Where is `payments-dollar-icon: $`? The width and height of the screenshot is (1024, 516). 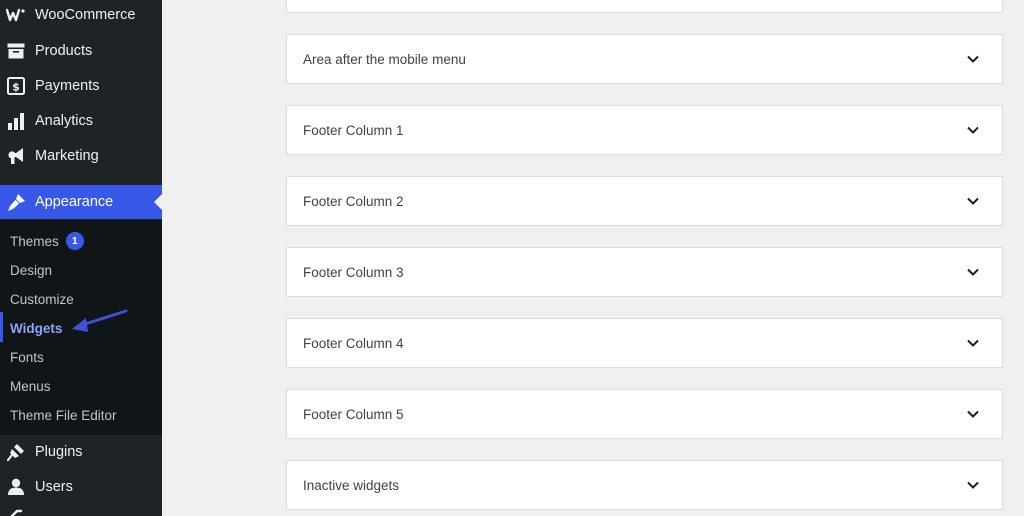 payments-dollar-icon: $ is located at coordinates (16, 86).